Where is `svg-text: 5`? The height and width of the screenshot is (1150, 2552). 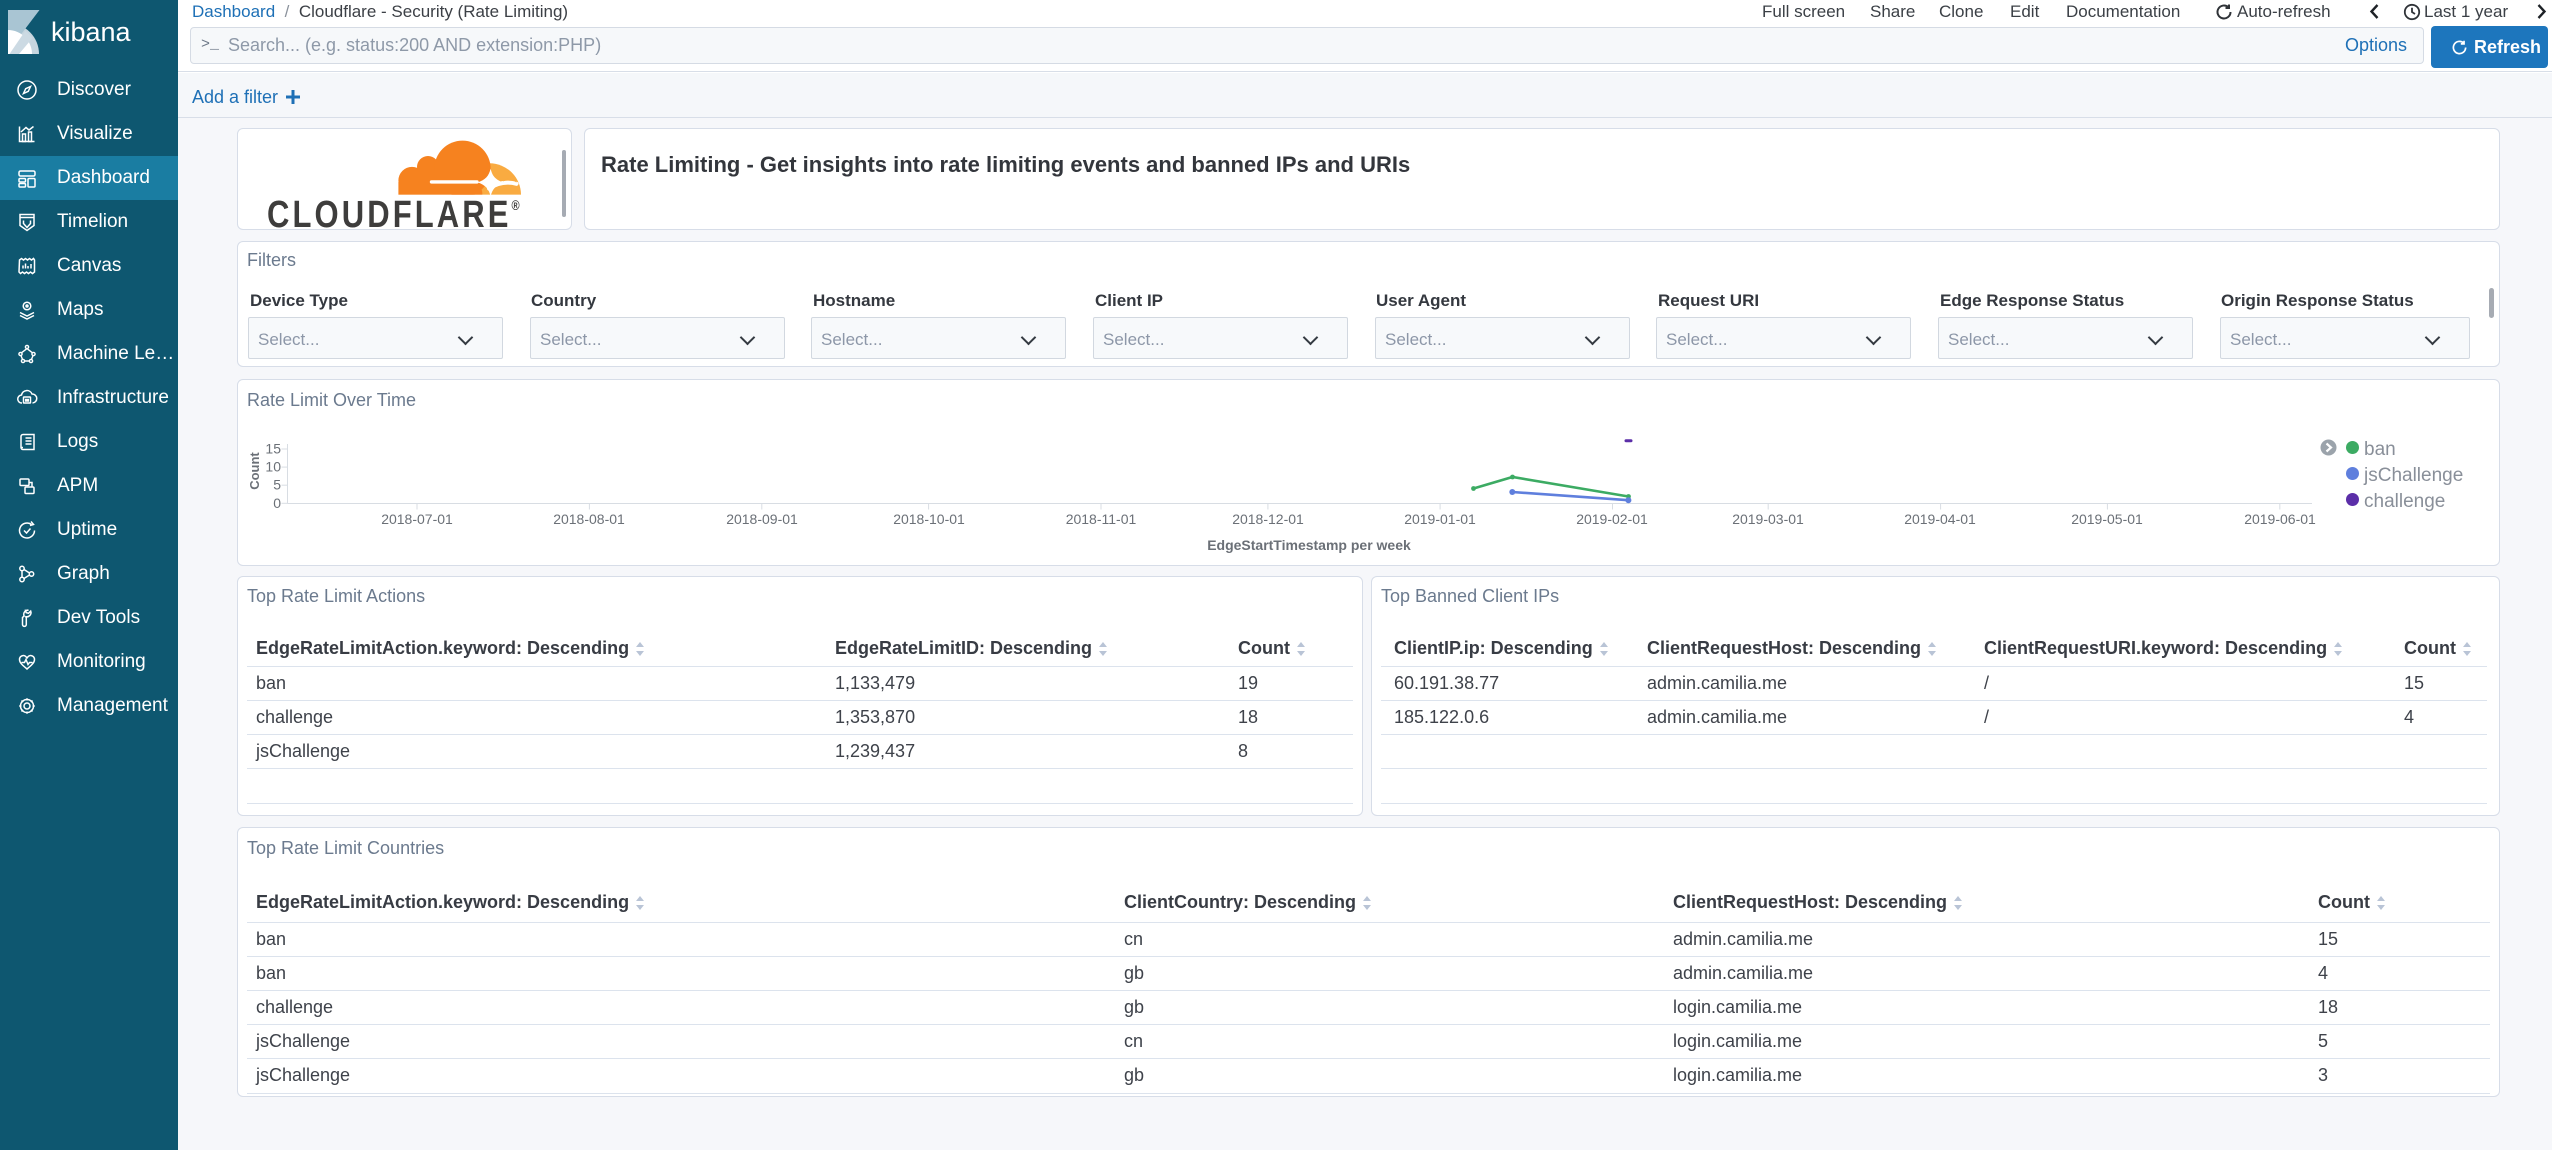
svg-text: 5 is located at coordinates (277, 485).